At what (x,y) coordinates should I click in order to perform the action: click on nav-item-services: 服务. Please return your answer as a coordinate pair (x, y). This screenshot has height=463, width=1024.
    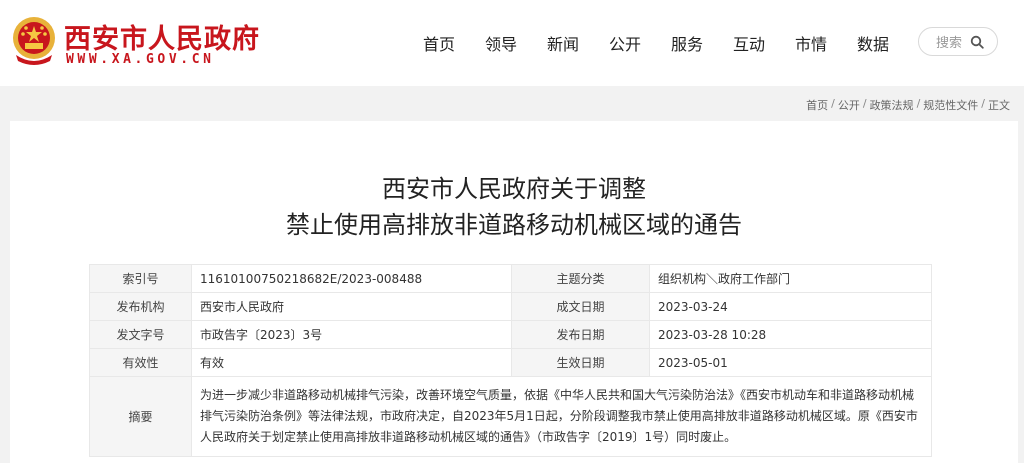
    Looking at the image, I should click on (687, 43).